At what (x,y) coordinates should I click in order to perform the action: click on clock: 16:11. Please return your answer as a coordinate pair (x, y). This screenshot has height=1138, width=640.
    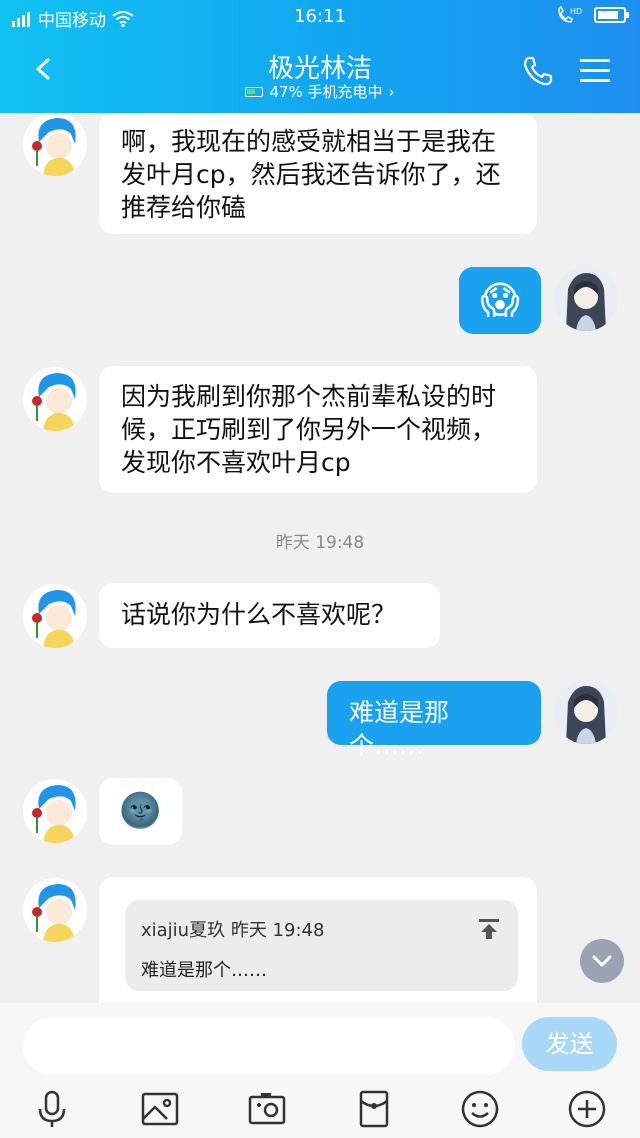
    Looking at the image, I should click on (320, 16).